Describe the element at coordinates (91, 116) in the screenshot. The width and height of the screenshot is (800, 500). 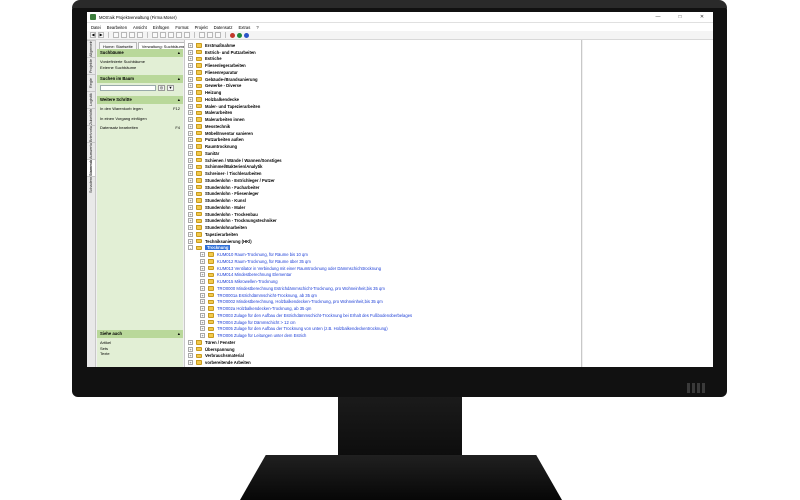
I see `vertical-tab: Zubehörhersteller` at that location.